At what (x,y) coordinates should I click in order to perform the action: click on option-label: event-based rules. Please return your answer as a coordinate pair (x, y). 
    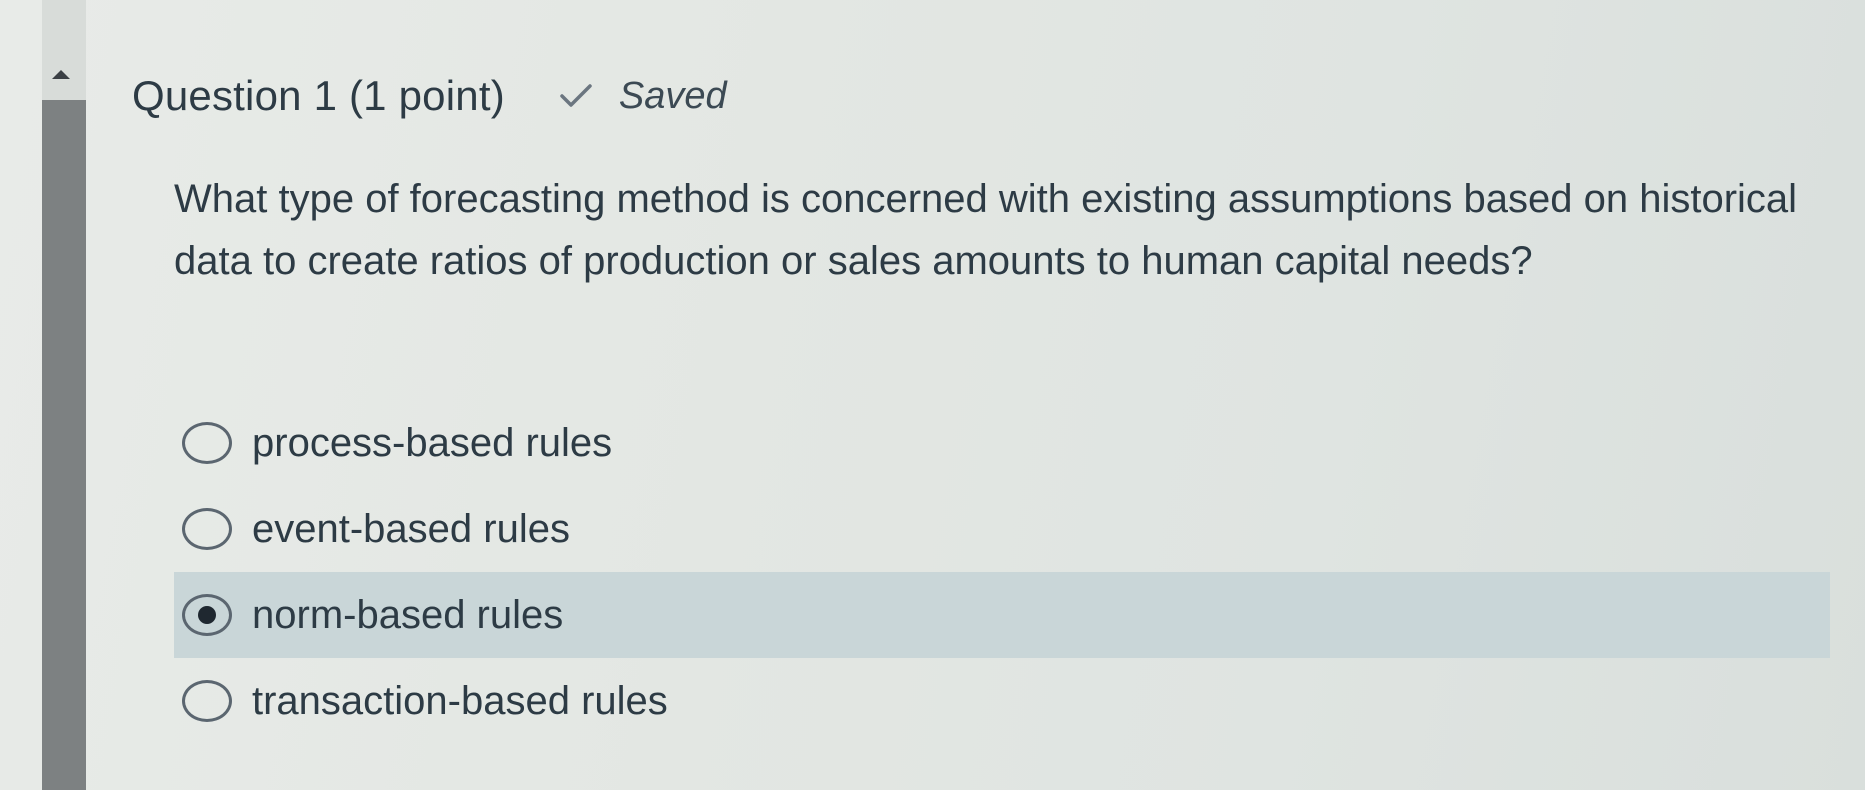
    Looking at the image, I should click on (411, 529).